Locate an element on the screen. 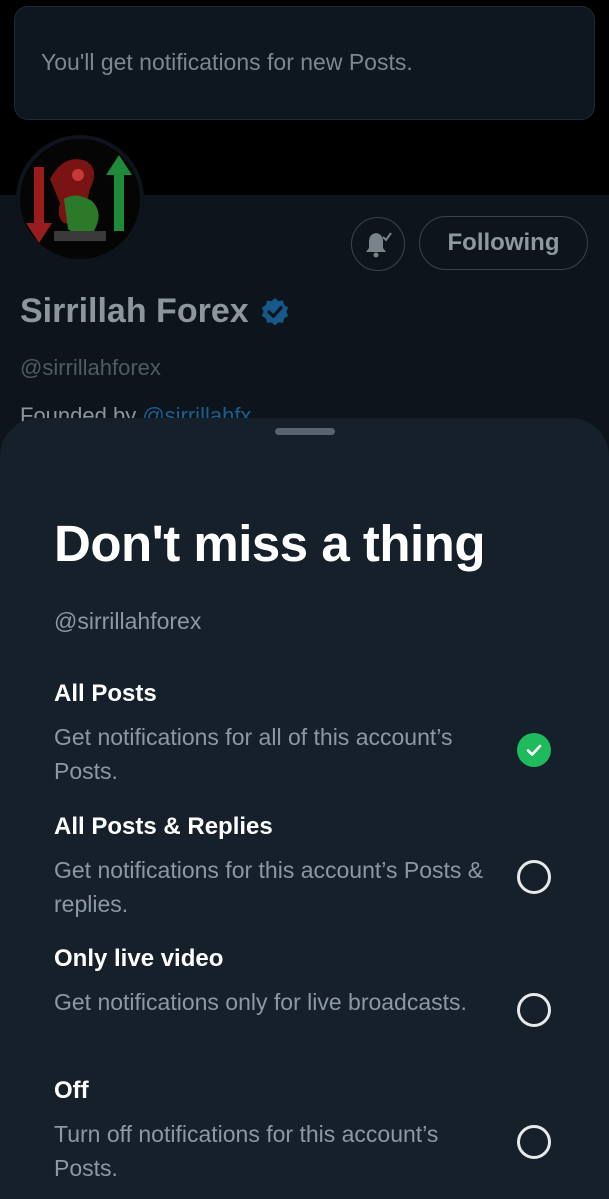  following-button-label: Following is located at coordinates (503, 242).